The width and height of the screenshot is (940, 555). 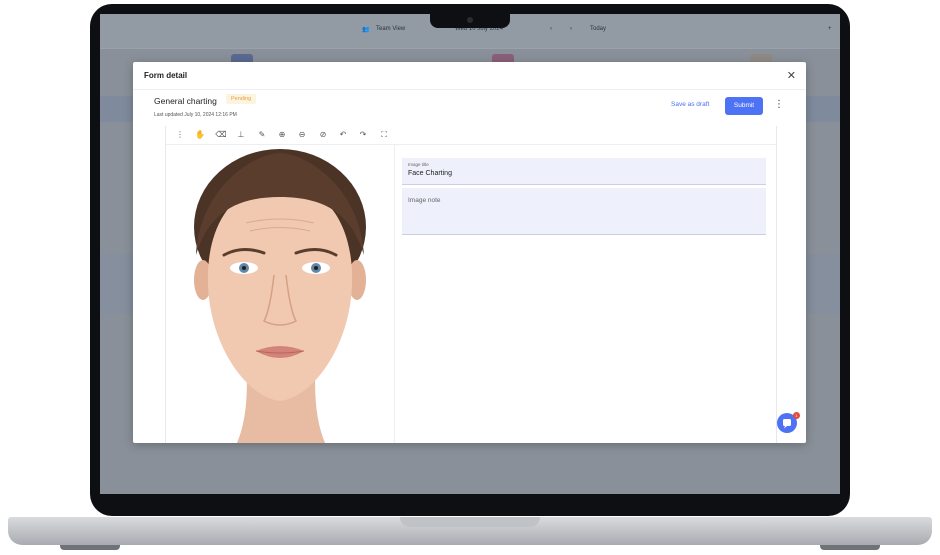 What do you see at coordinates (571, 29) in the screenshot?
I see `next-arrow-icon: ›` at bounding box center [571, 29].